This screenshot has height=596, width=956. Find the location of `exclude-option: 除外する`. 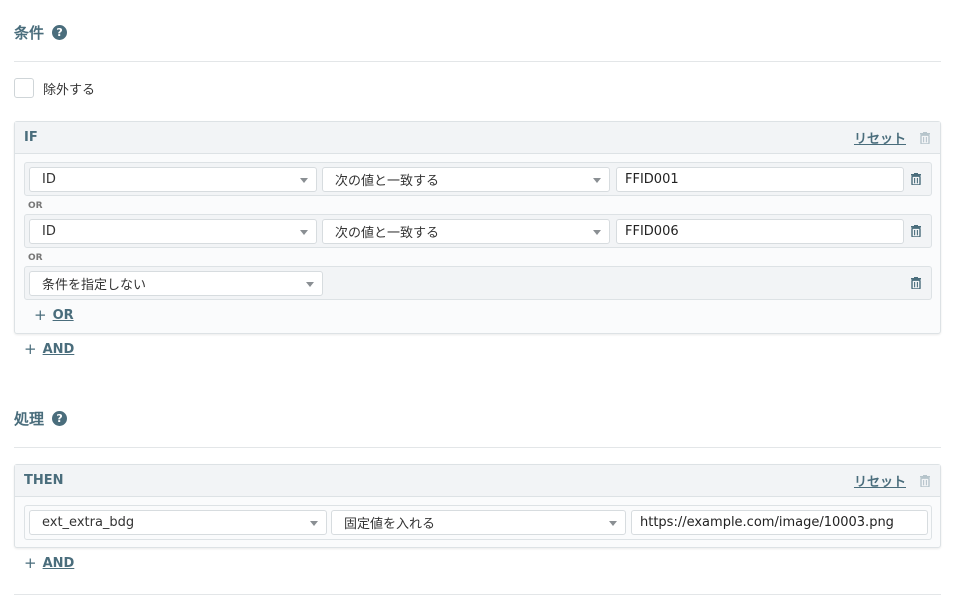

exclude-option: 除外する is located at coordinates (54, 88).